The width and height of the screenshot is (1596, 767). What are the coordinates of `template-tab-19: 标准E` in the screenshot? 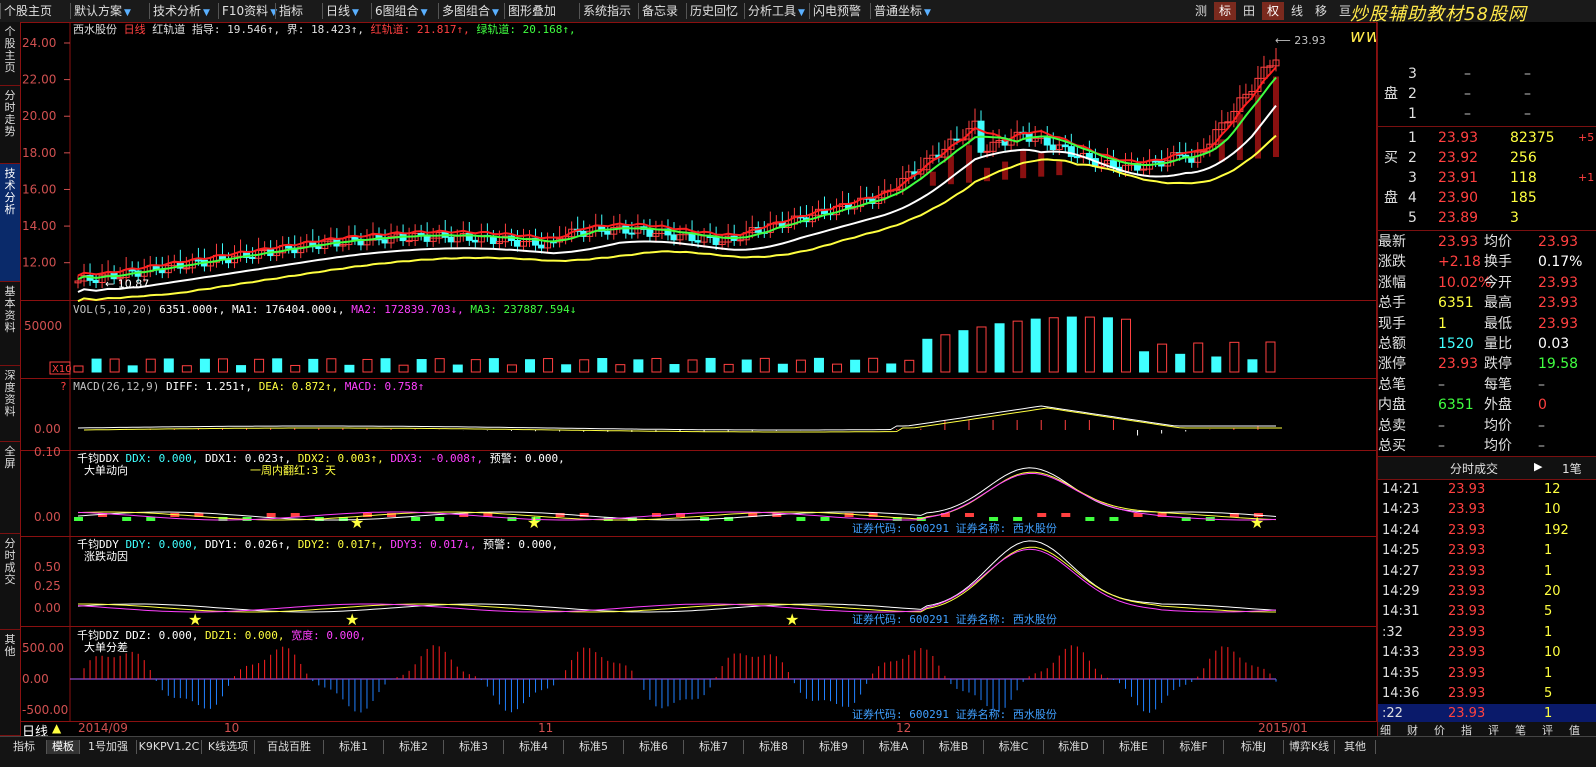 It's located at (1134, 747).